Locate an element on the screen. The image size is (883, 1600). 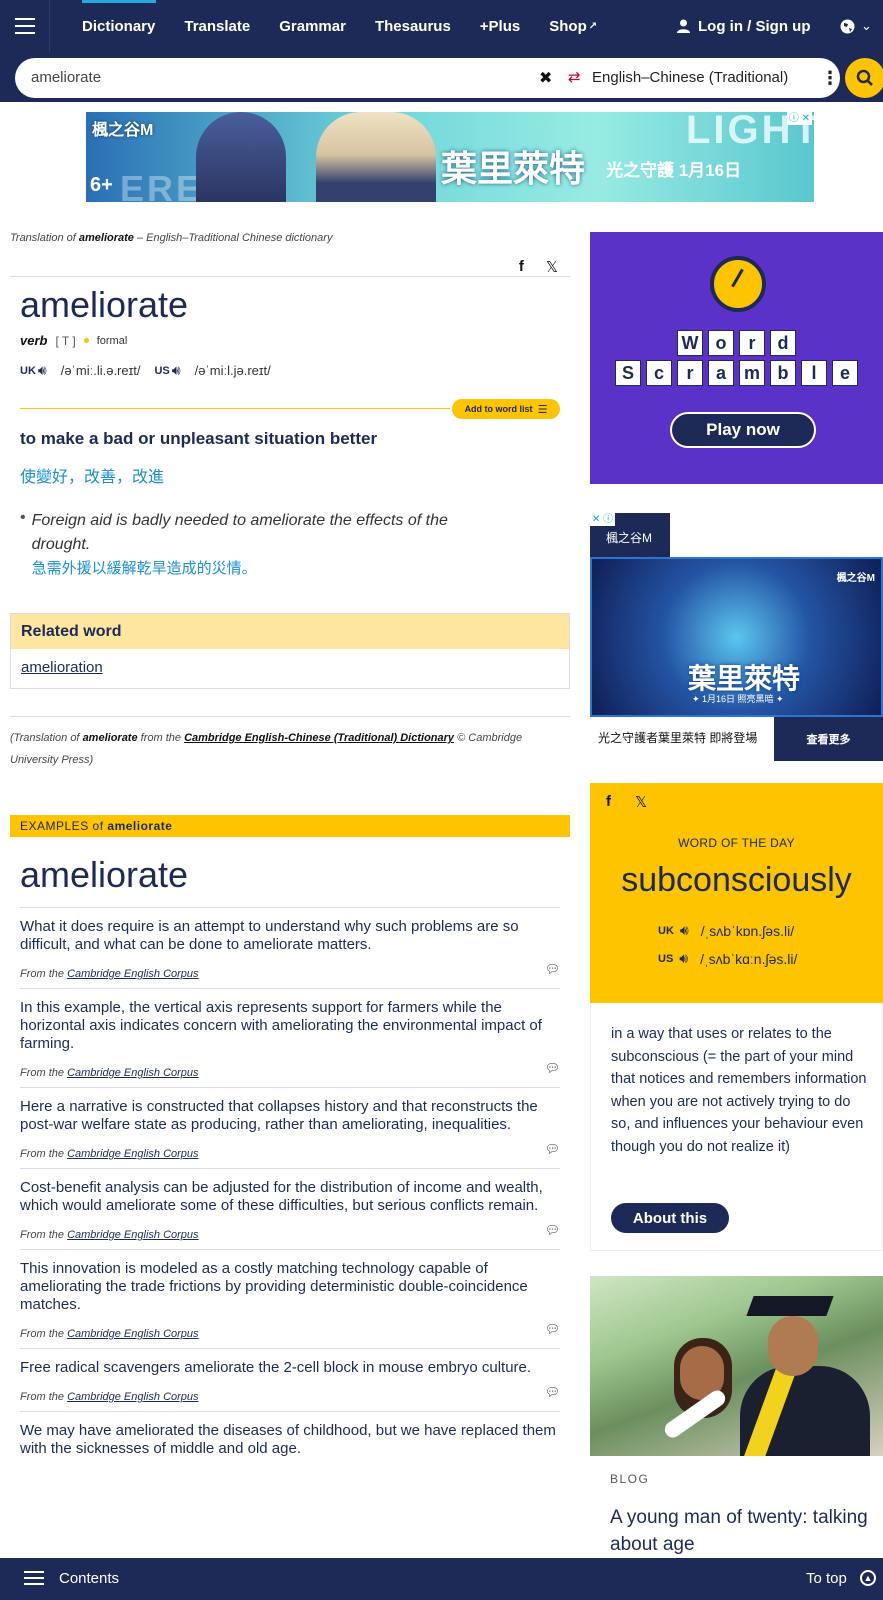
about-this-button: About this is located at coordinates (670, 1218).